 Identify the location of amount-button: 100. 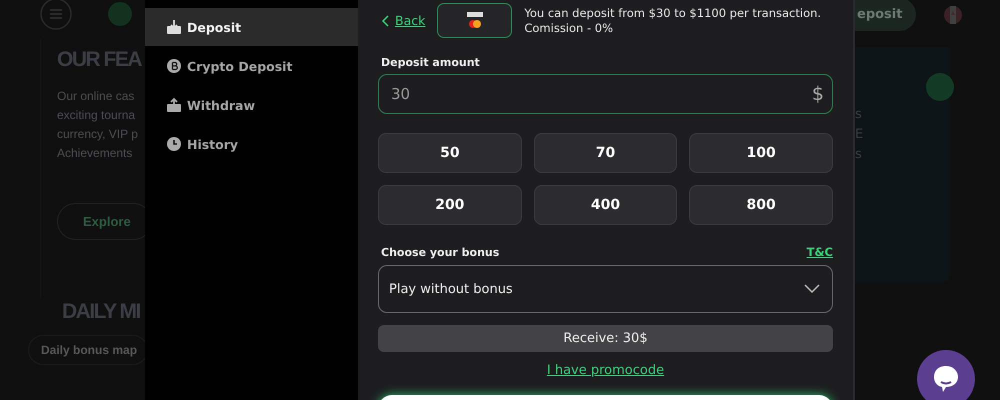
(761, 153).